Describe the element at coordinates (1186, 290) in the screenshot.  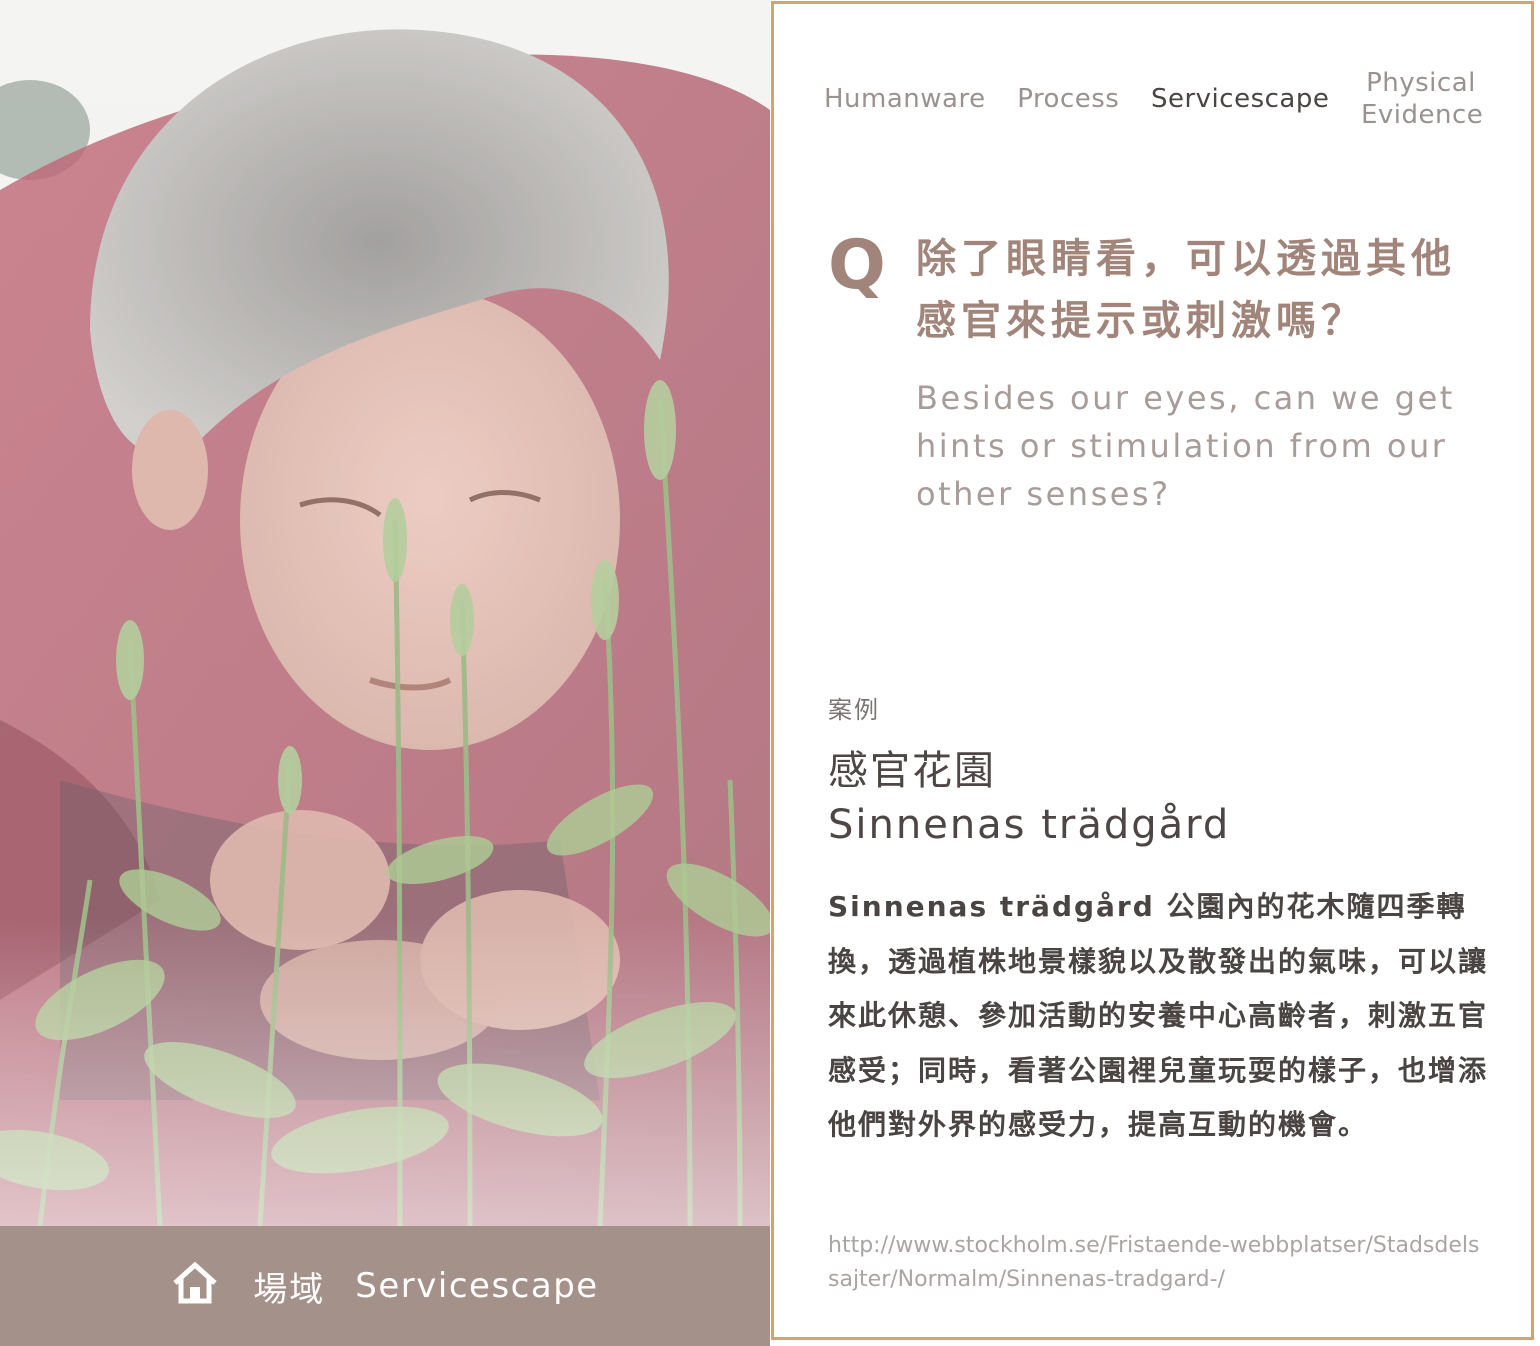
I see `question-zh: 除了眼睛看，可以透過其他感官來提示或刺激嗎？` at that location.